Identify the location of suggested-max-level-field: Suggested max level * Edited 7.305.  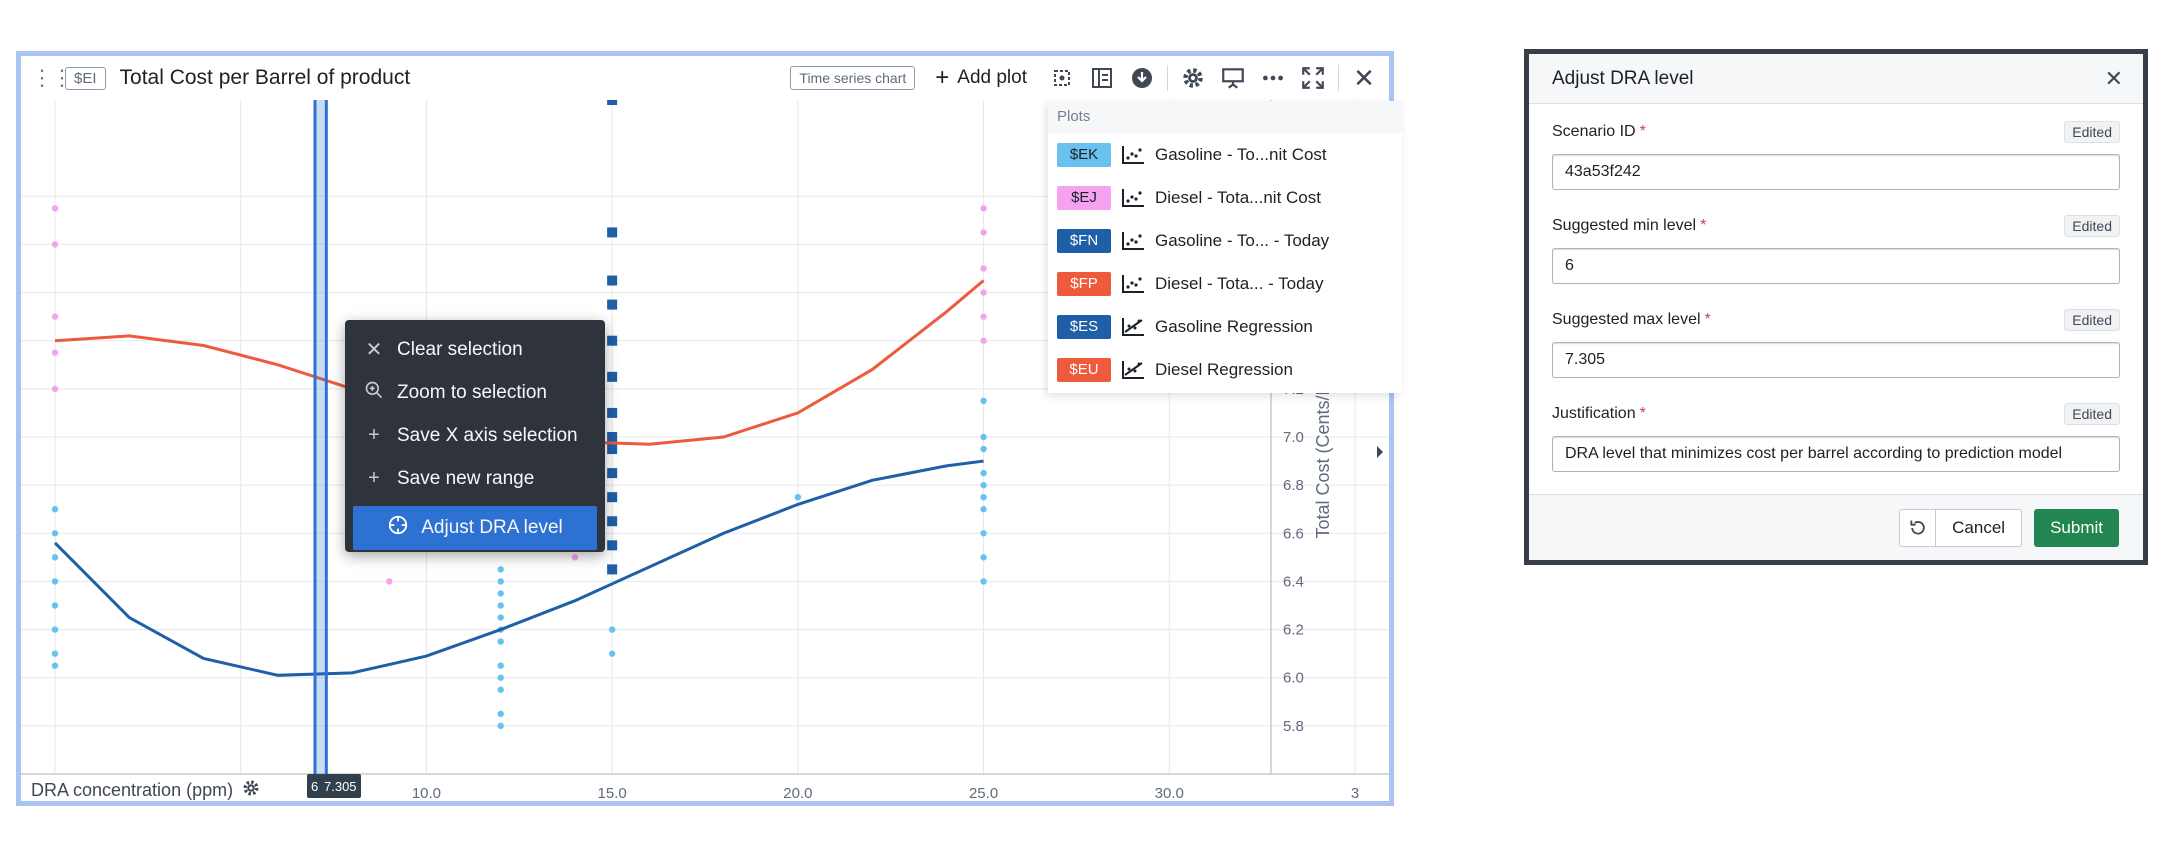
(1836, 342).